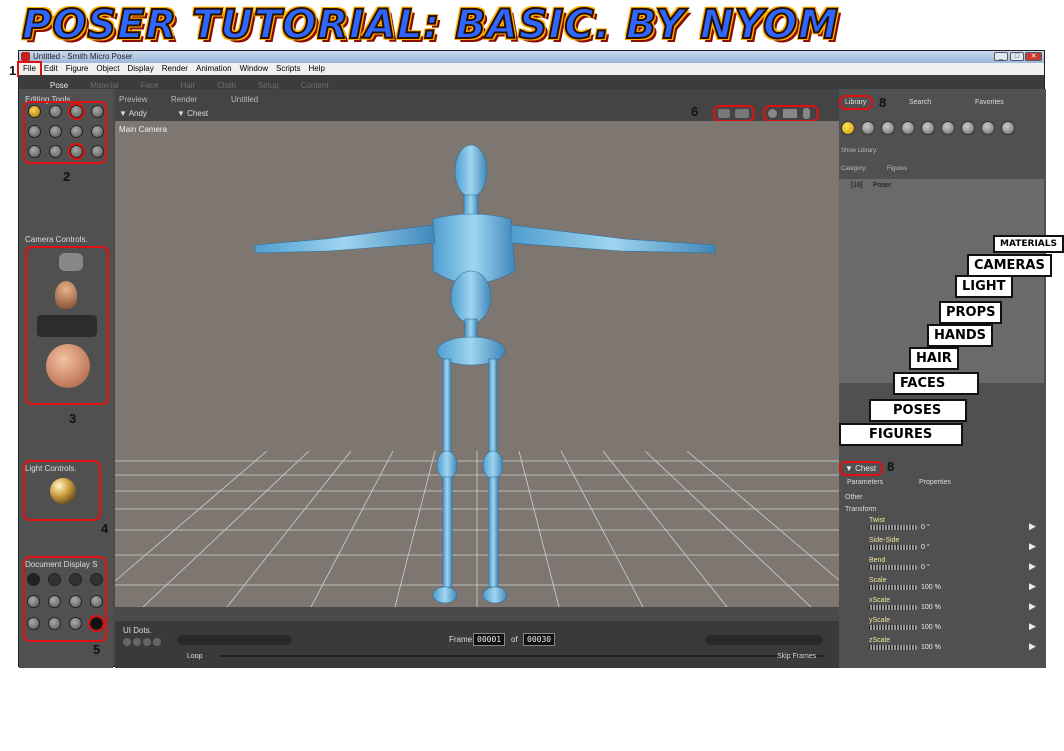 This screenshot has width=1064, height=751. I want to click on head-camera-icon, so click(66, 295).